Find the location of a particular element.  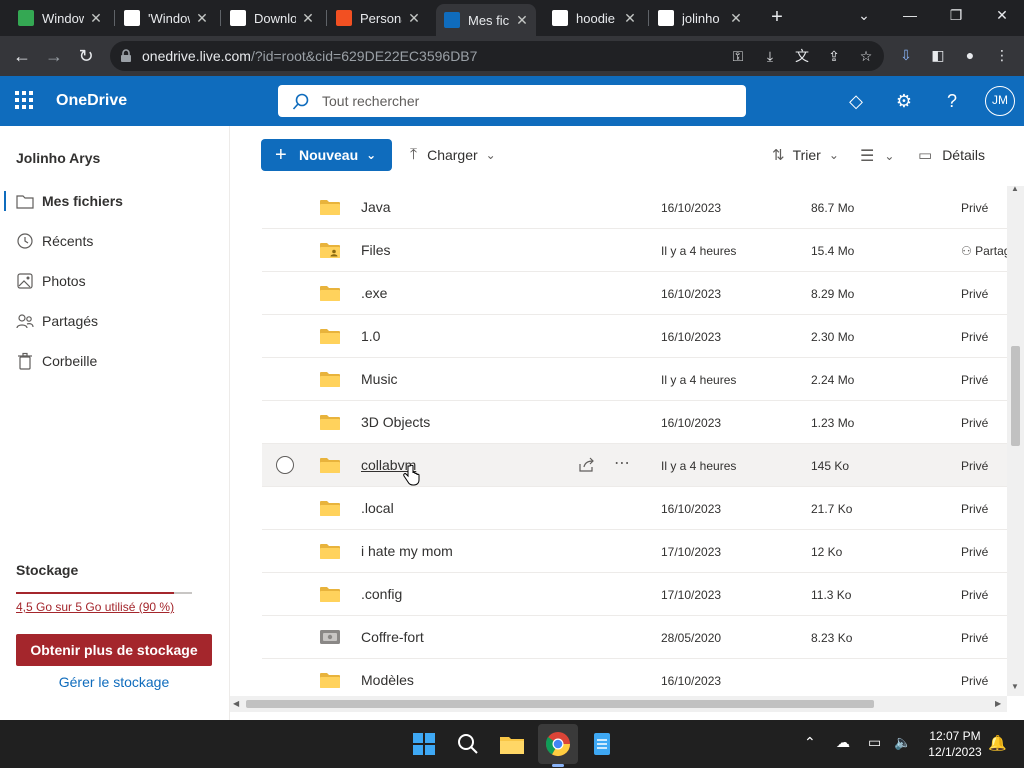

sidebar-item: Photos is located at coordinates (114, 281).